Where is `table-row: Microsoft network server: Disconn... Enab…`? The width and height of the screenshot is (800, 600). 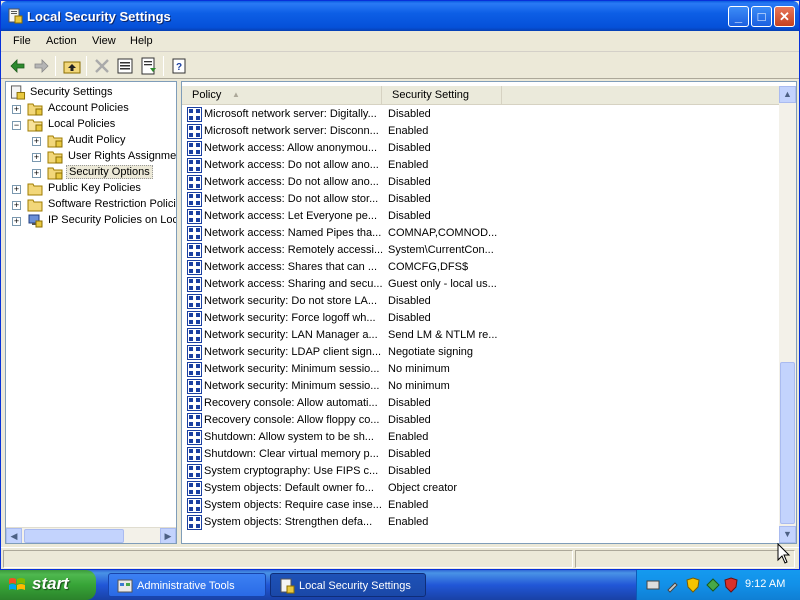
table-row: Microsoft network server: Disconn... Enab… is located at coordinates (481, 131).